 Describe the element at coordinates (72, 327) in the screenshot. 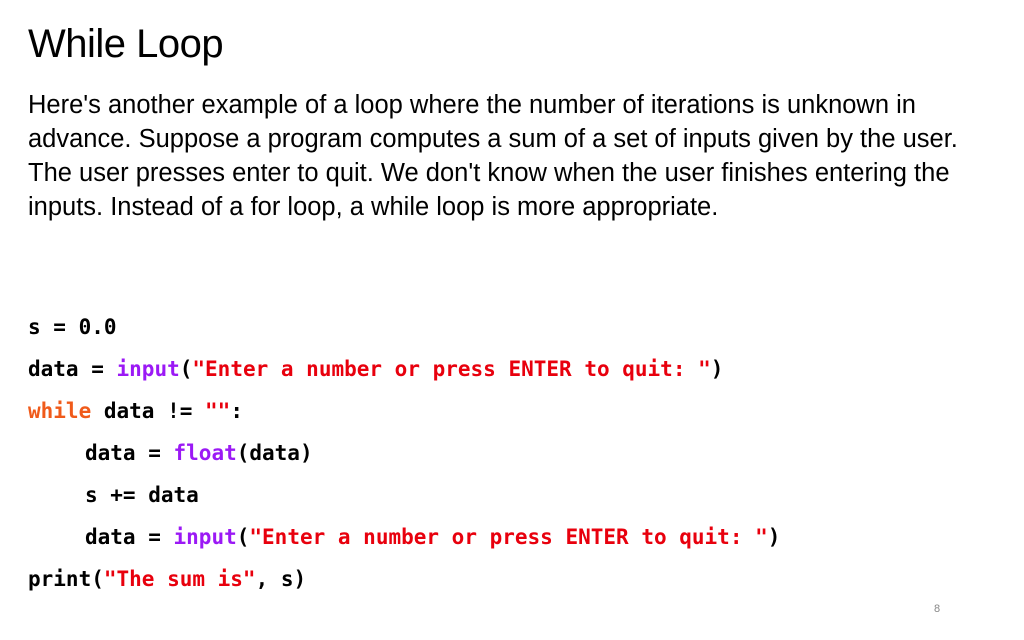

I see `code-token: s = 0.0` at that location.